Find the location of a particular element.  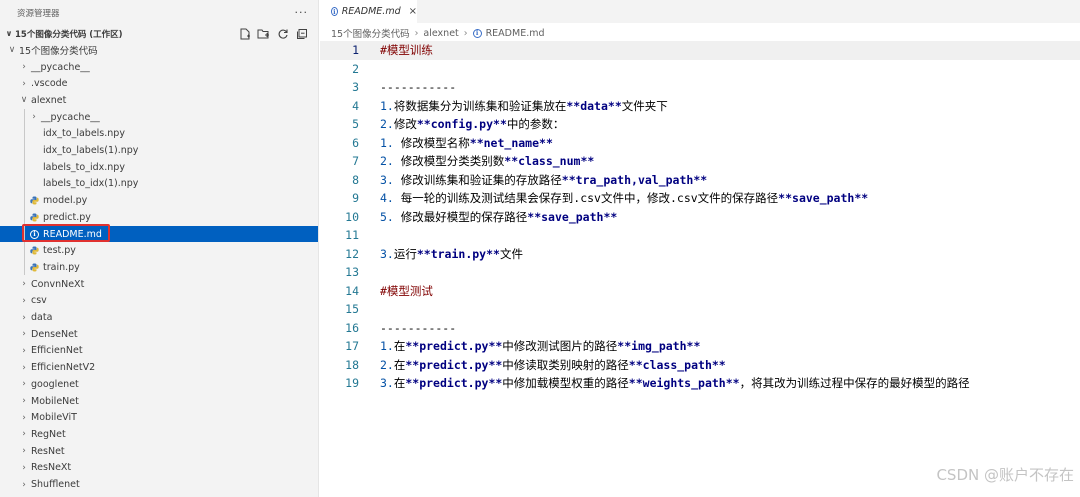

refresh-icon is located at coordinates (282, 33).